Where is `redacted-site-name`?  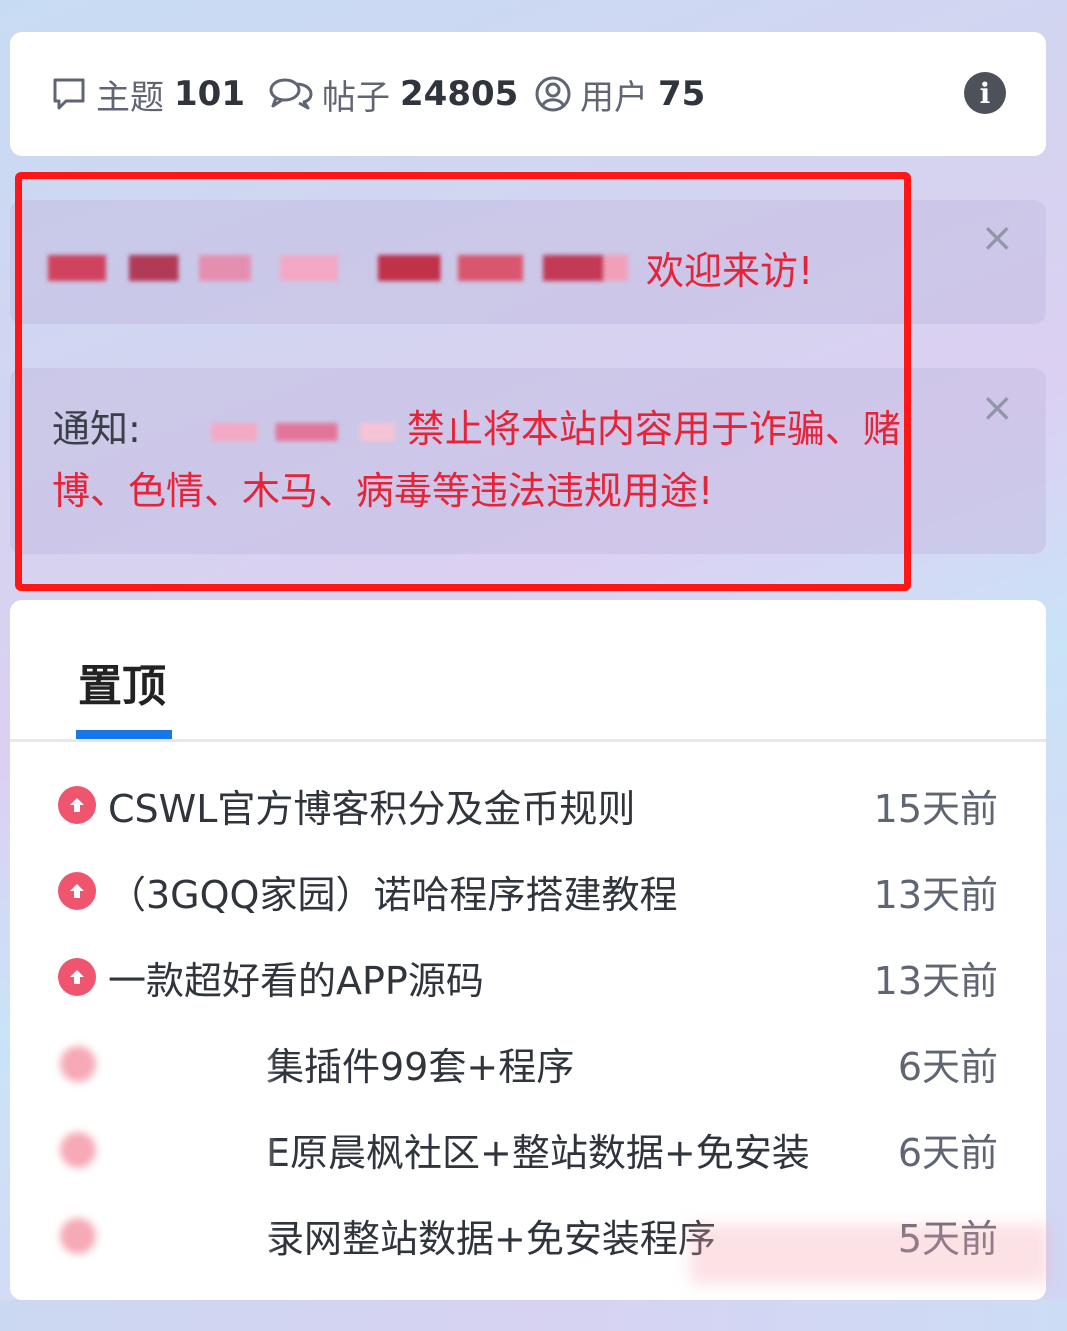
redacted-site-name is located at coordinates (193, 267).